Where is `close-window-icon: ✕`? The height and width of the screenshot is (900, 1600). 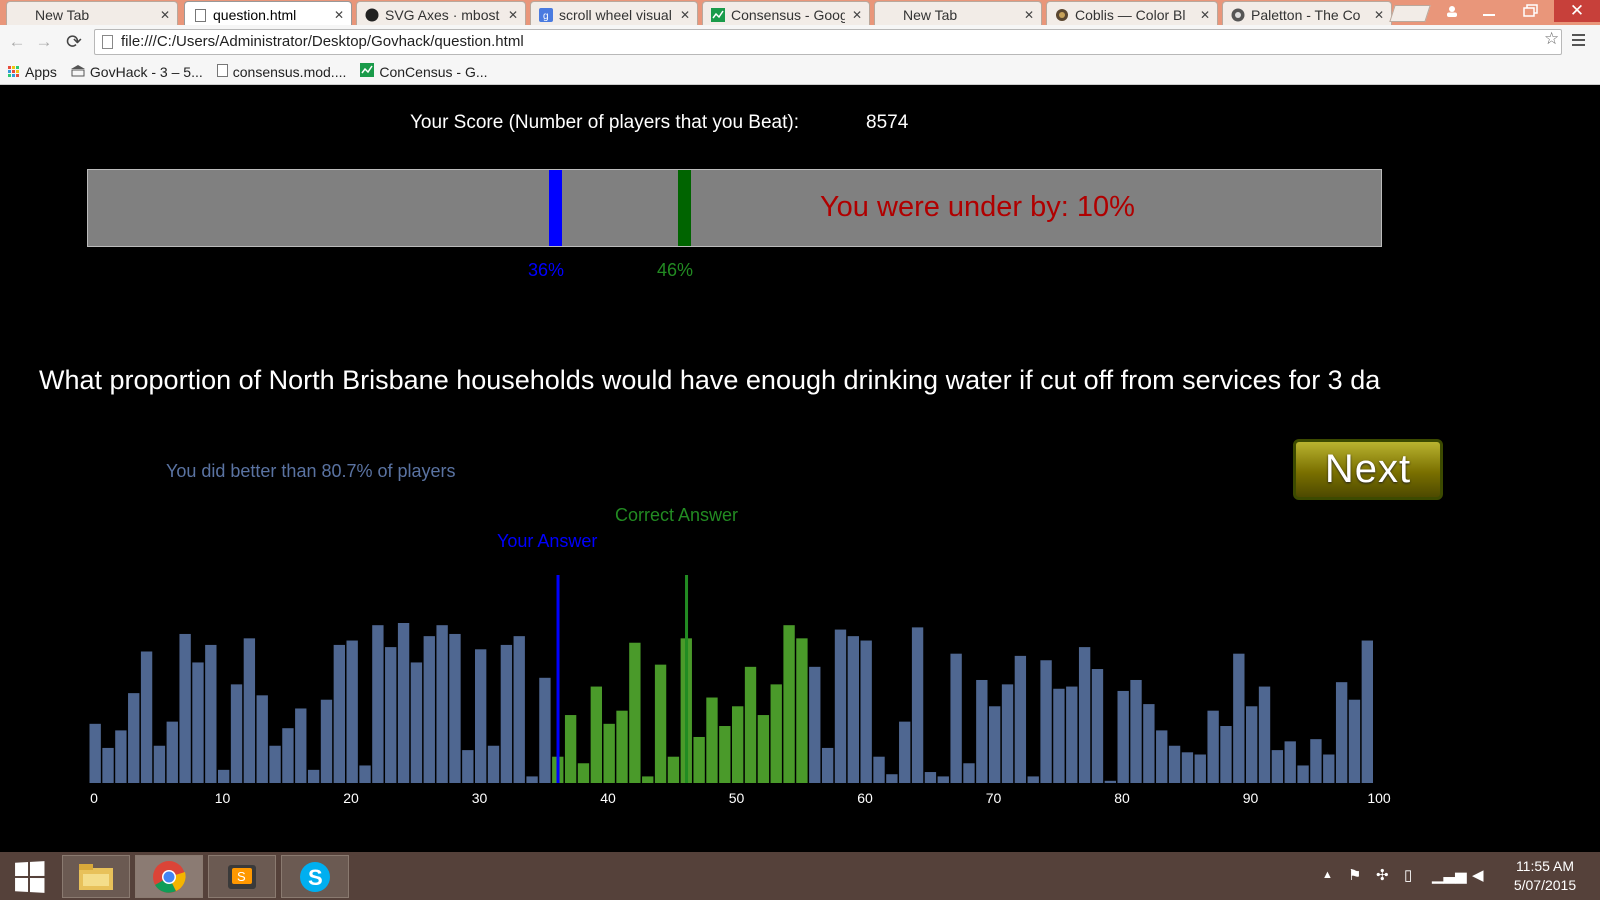 close-window-icon: ✕ is located at coordinates (1577, 11).